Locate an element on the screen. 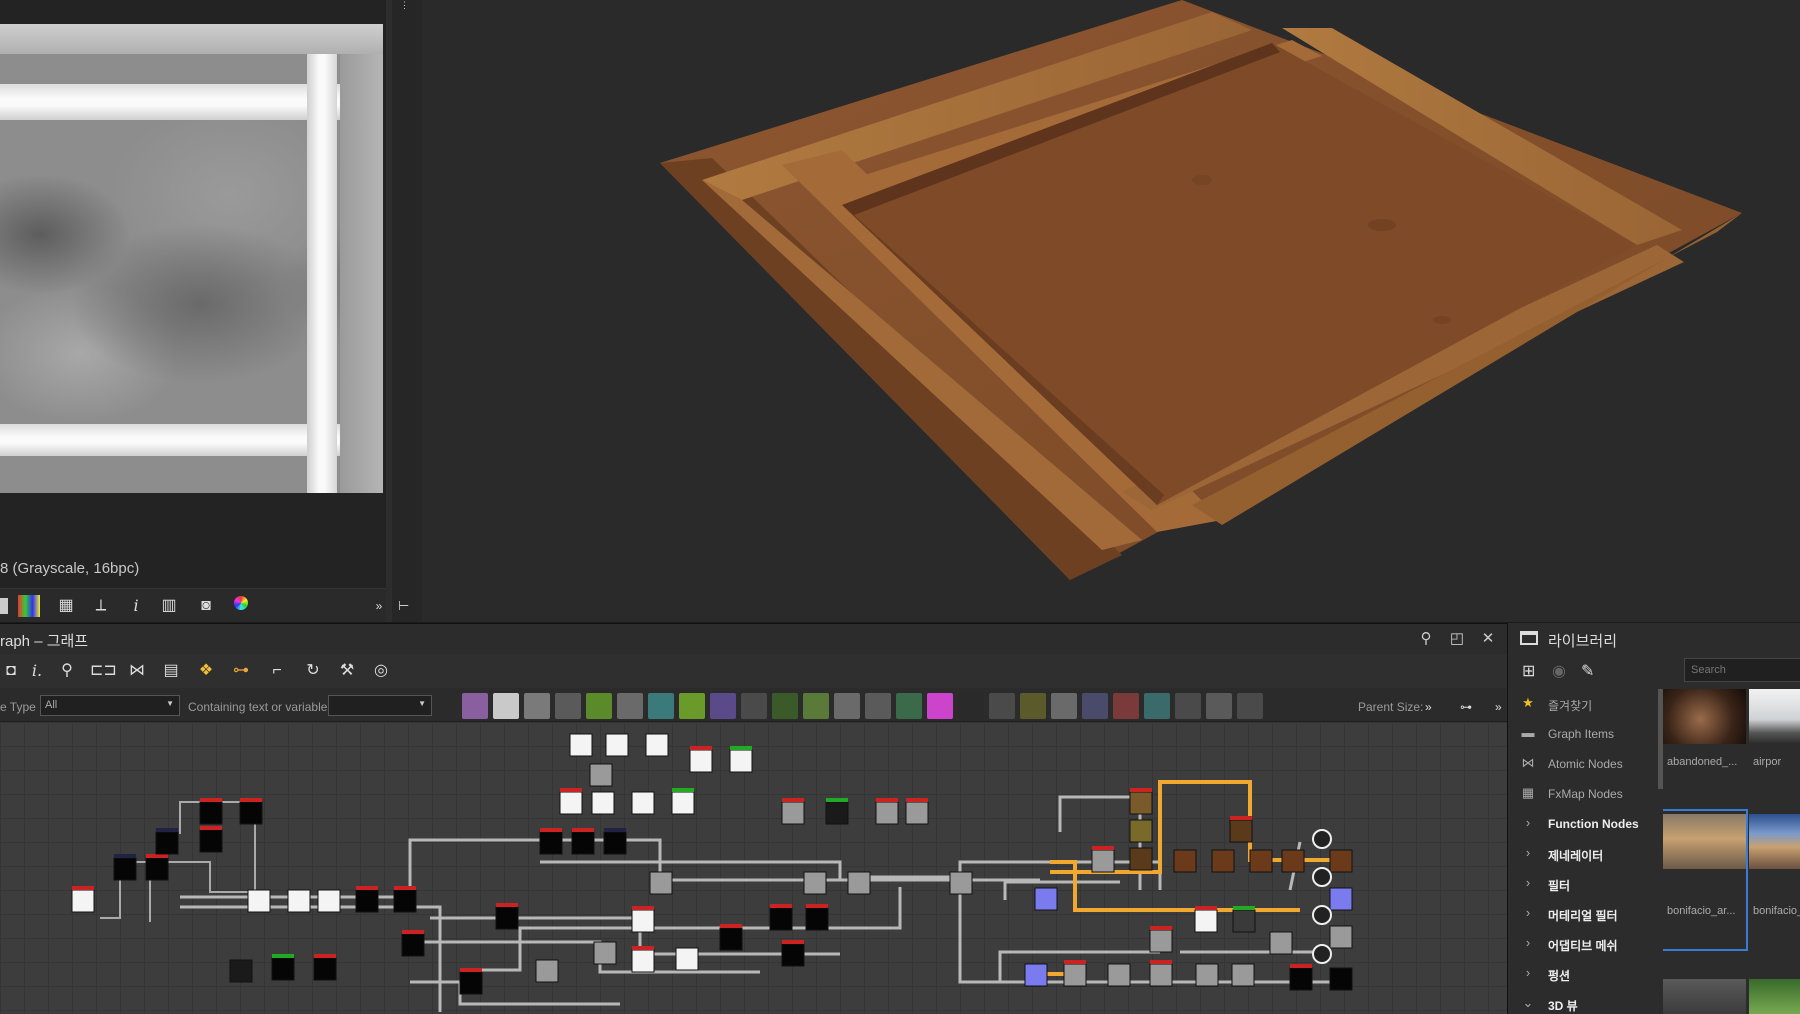 This screenshot has width=1800, height=1014. library-item: ▬ Graph Items is located at coordinates (1583, 733).